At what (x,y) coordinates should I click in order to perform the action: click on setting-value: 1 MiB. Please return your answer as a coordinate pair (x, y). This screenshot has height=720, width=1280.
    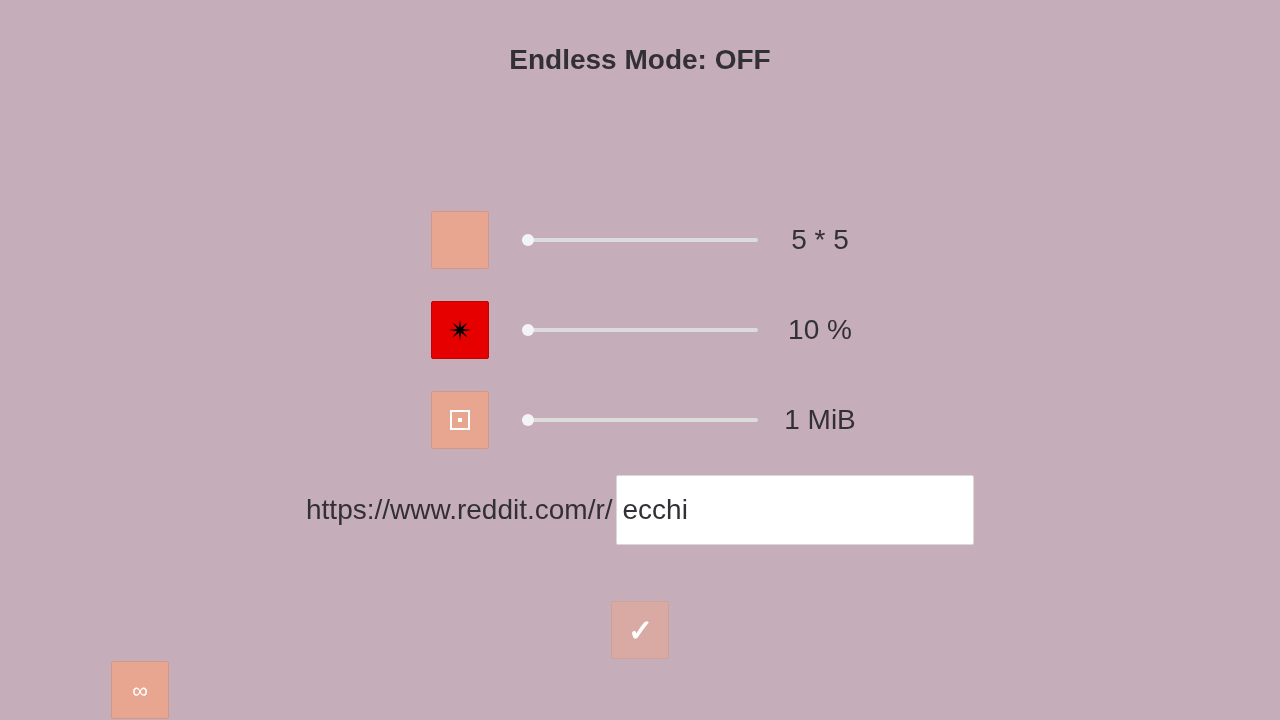
    Looking at the image, I should click on (820, 420).